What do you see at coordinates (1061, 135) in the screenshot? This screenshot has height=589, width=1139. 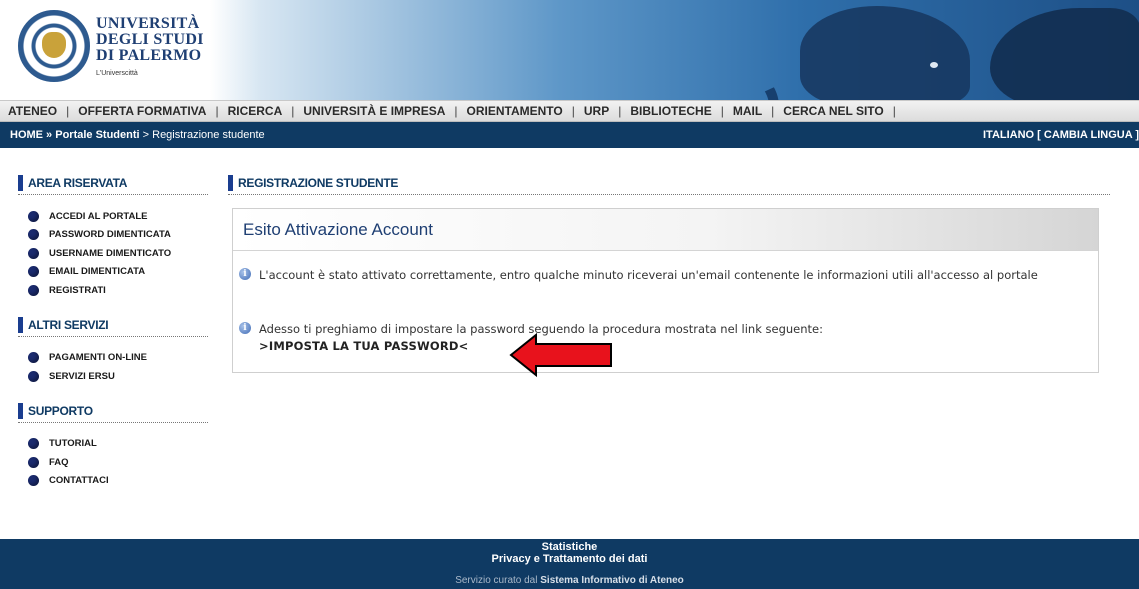 I see `change-language-link: ITALIANO [ CAMBIA LINGUA ]` at bounding box center [1061, 135].